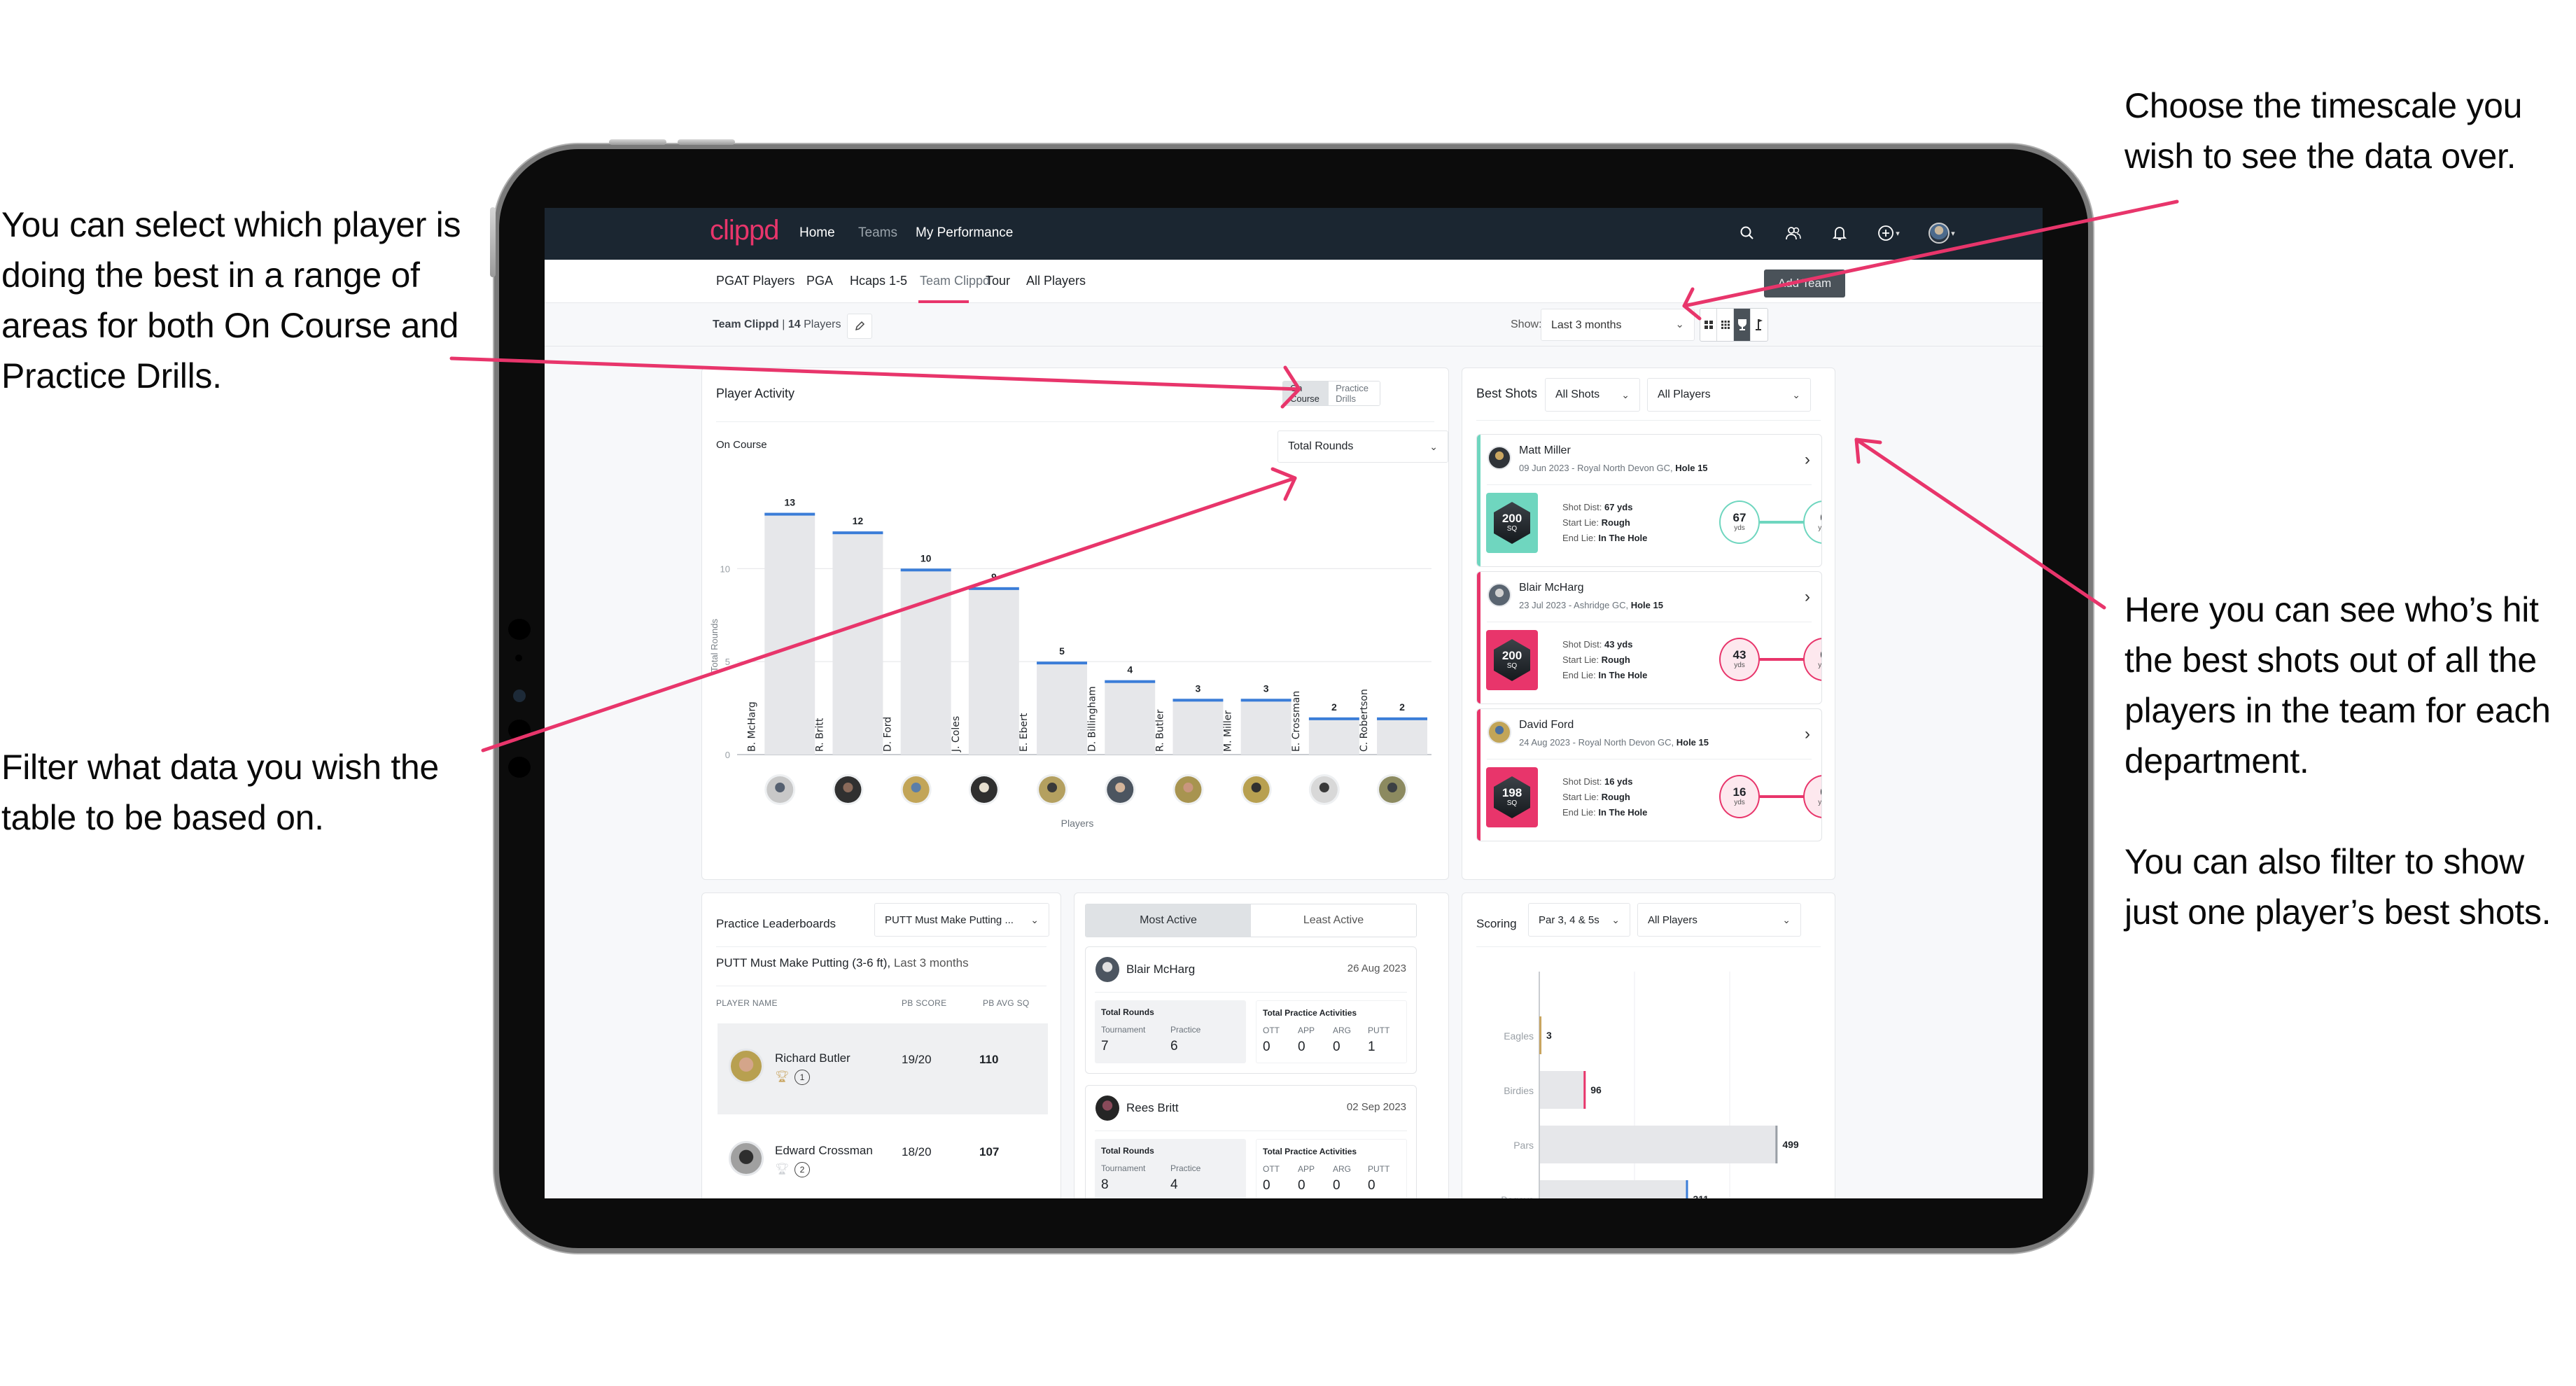  Describe the element at coordinates (747, 1003) in the screenshot. I see `column-player-name: PLAYER NAME` at that location.